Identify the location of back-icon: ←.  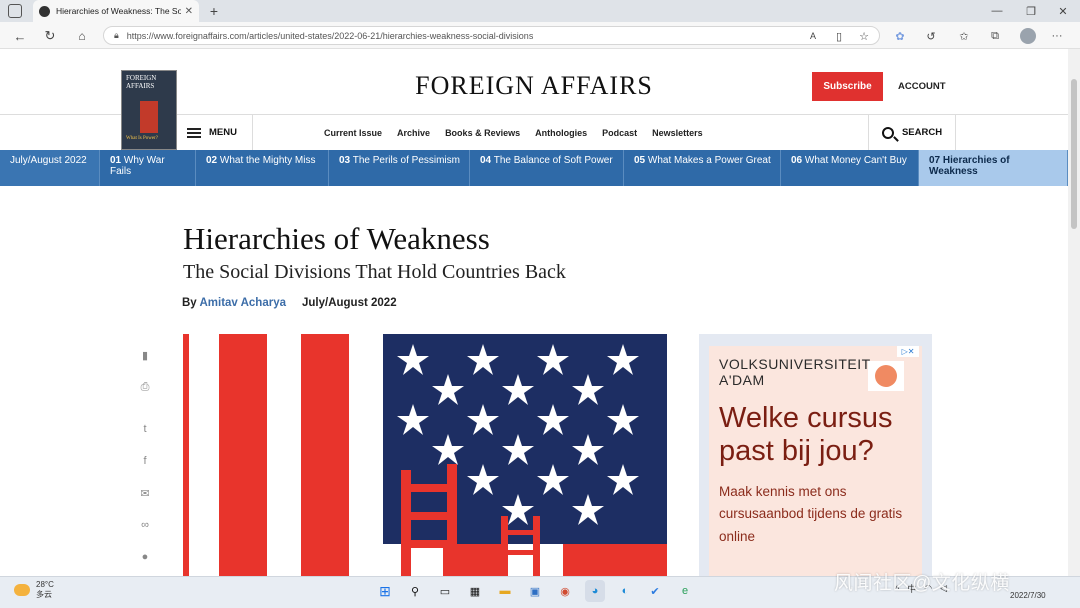
(20, 36).